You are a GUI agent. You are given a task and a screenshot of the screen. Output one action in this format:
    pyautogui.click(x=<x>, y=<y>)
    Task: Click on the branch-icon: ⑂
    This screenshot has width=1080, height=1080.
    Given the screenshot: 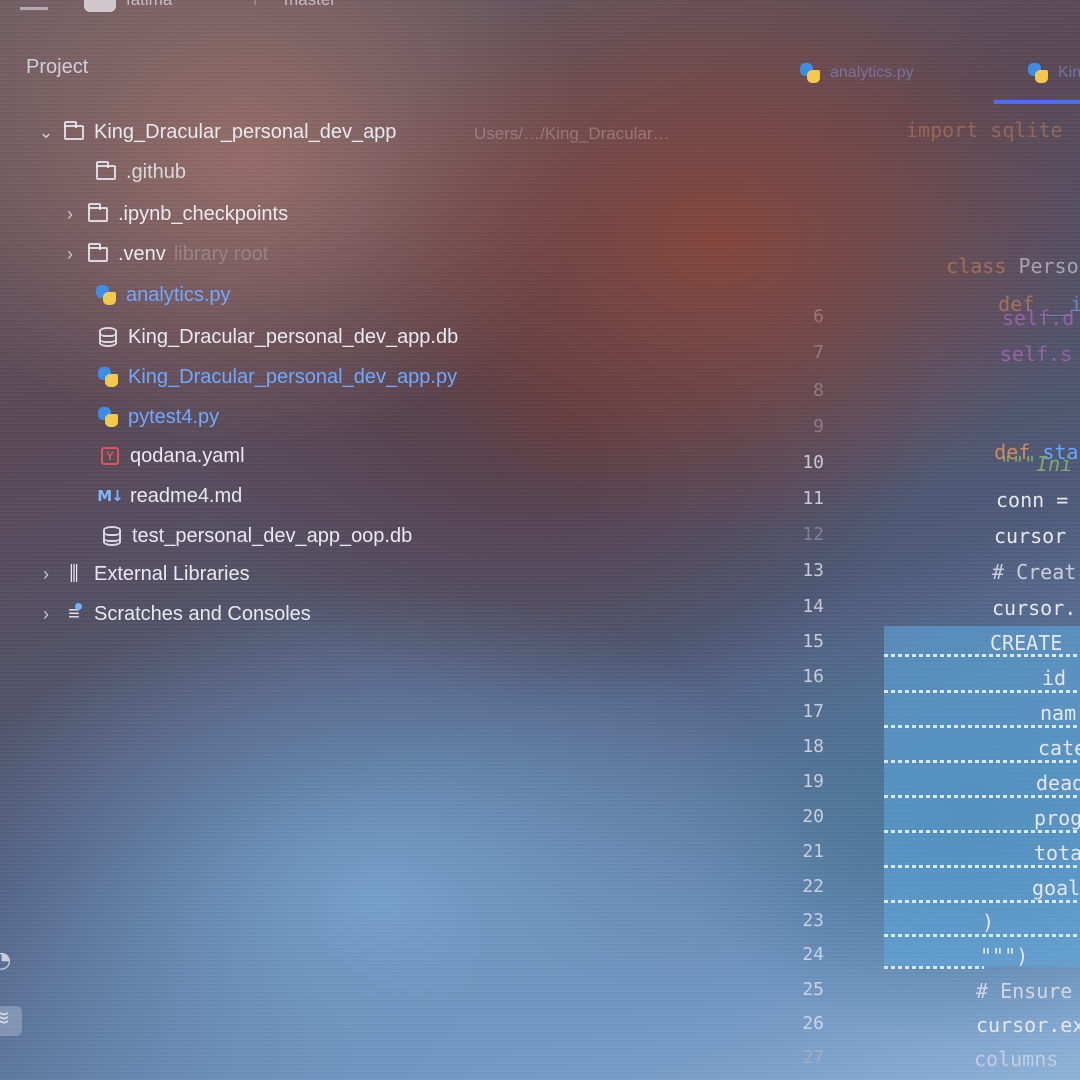 What is the action you would take?
    pyautogui.click(x=255, y=5)
    